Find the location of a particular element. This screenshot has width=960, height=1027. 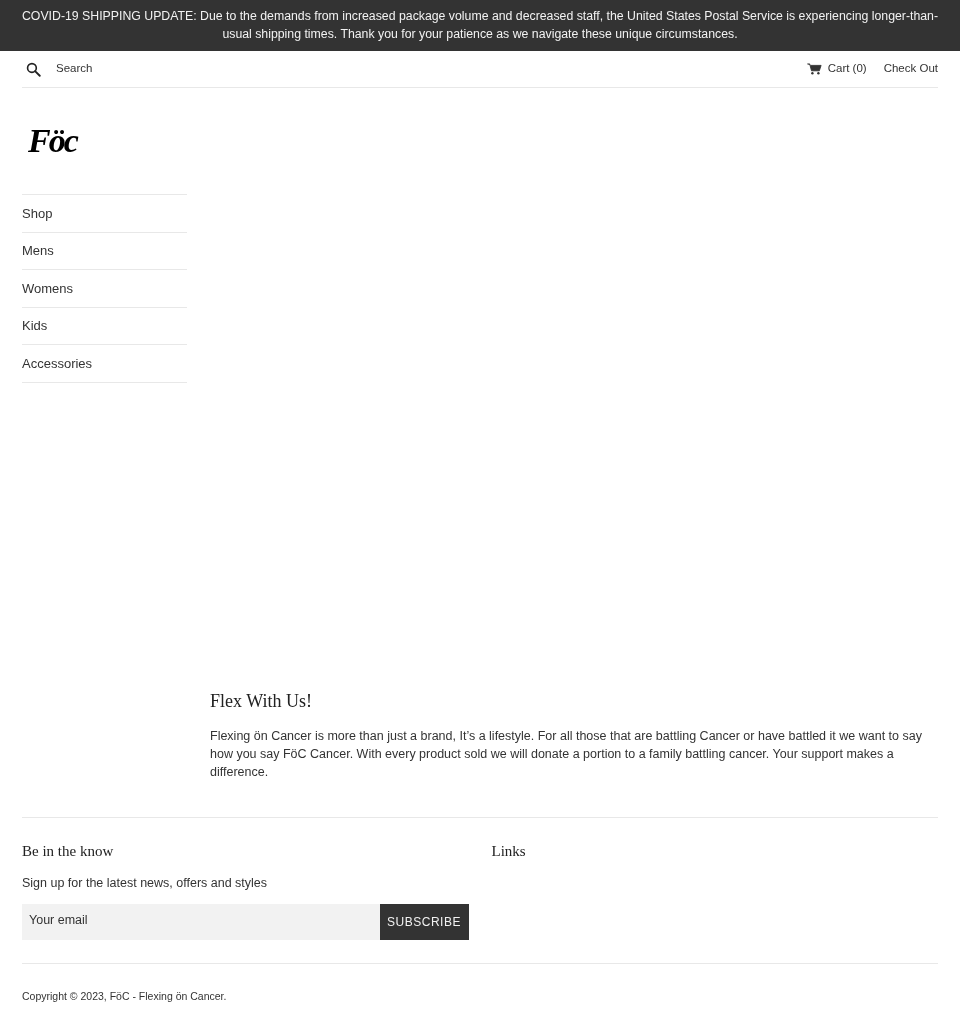

search-icon is located at coordinates (33, 69).